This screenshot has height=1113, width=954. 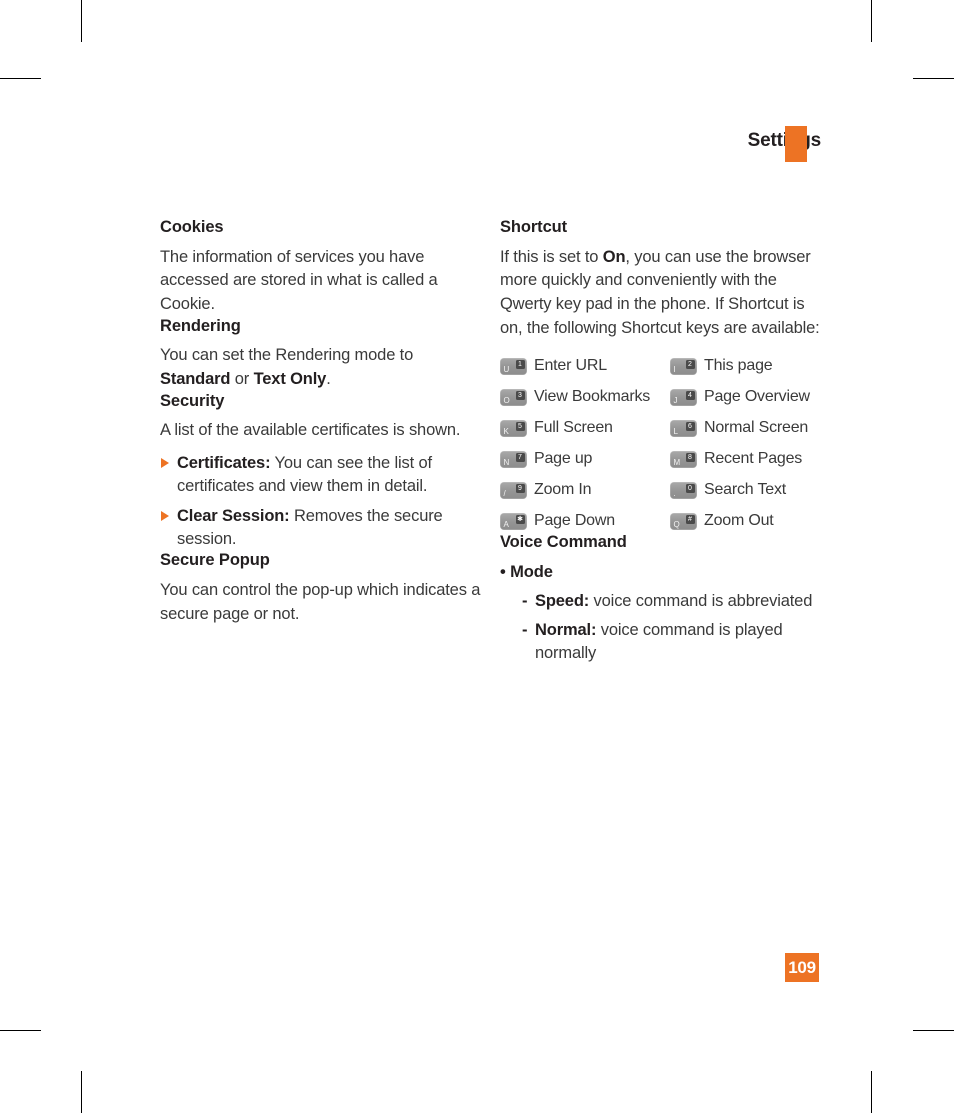 I want to click on emphasis-text: Standard, so click(x=195, y=378).